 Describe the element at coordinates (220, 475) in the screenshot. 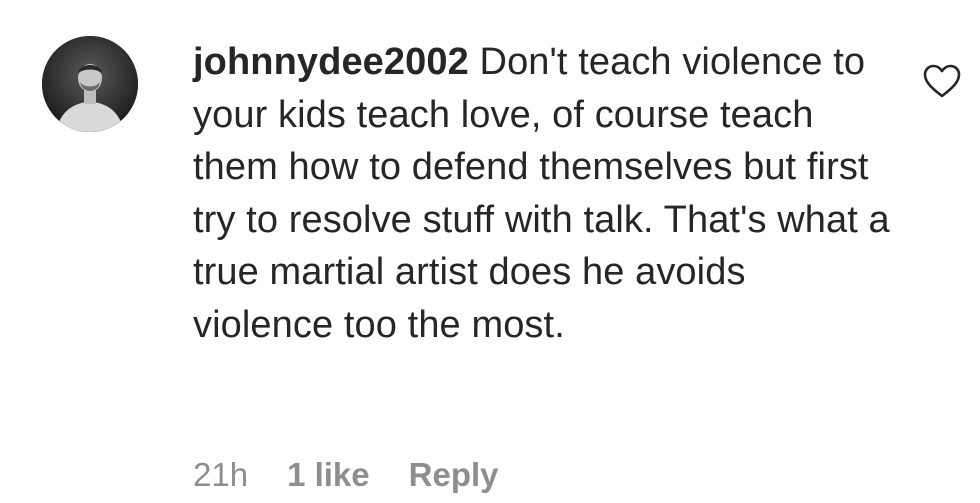

I see `comment-timestamp: 21h` at that location.